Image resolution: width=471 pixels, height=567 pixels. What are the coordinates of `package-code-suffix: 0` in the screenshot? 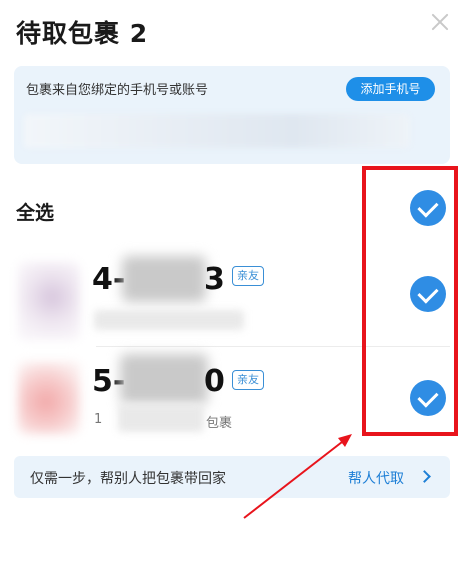 It's located at (214, 381).